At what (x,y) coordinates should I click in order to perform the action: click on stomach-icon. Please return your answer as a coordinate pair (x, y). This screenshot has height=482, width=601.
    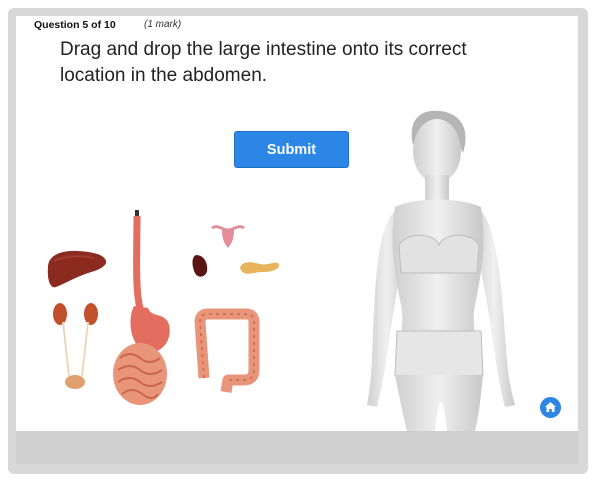
    Looking at the image, I should click on (150, 281).